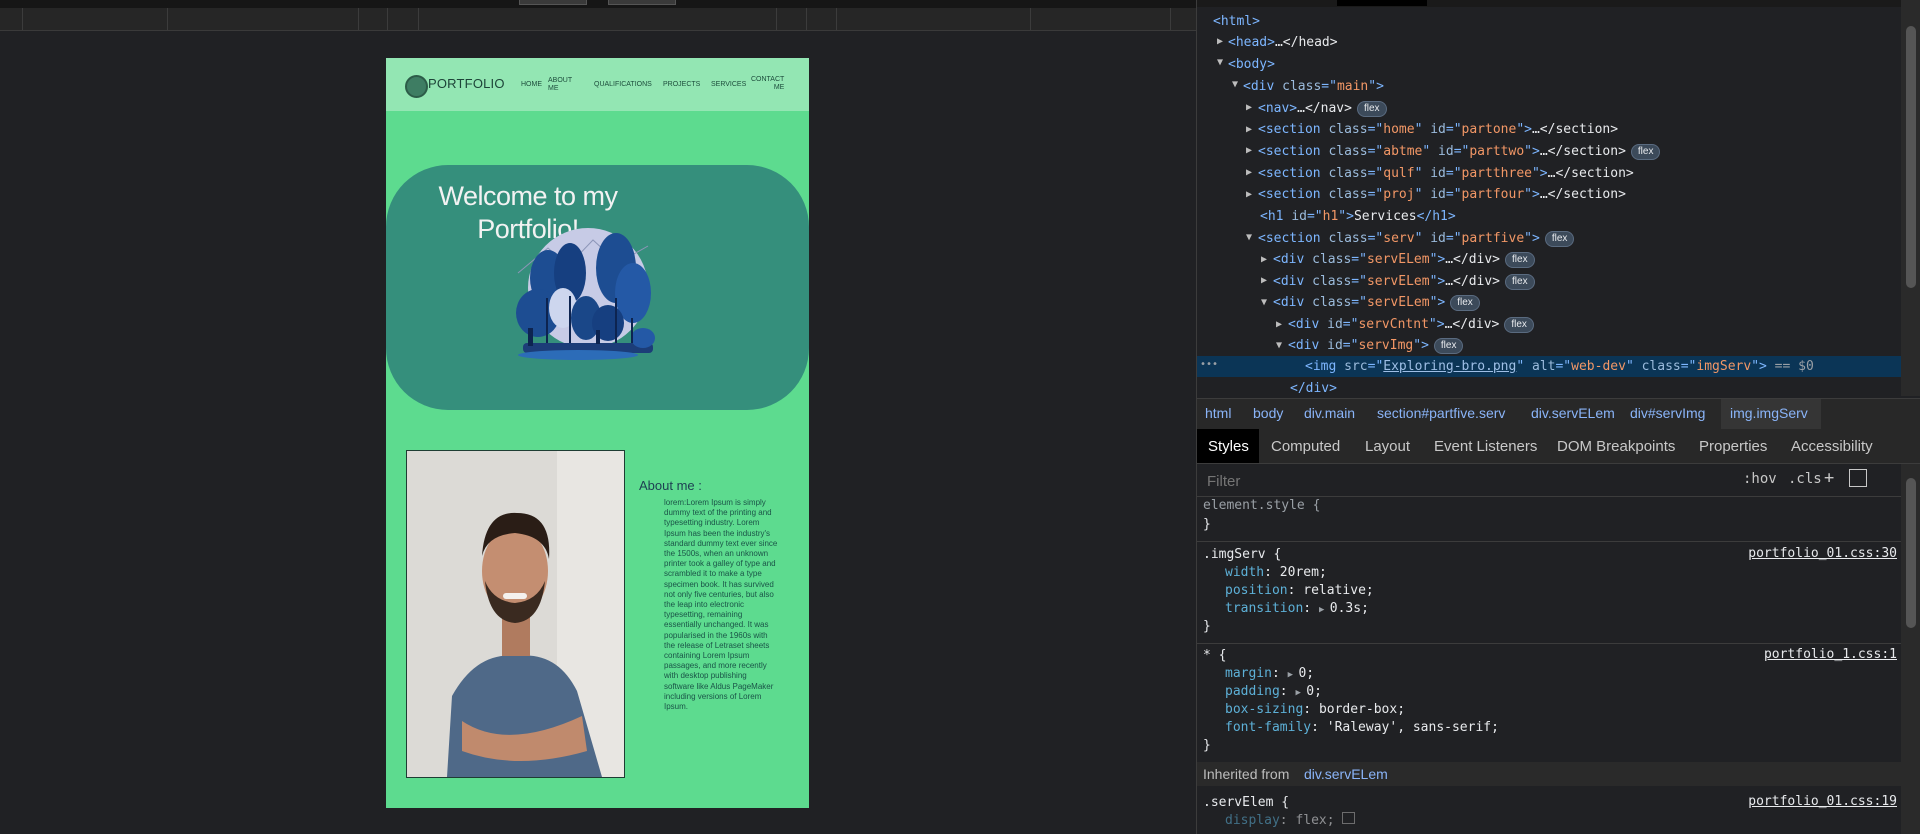 Image resolution: width=1920 pixels, height=834 pixels. What do you see at coordinates (466, 83) in the screenshot?
I see `logo-text: PORTFOLIO` at bounding box center [466, 83].